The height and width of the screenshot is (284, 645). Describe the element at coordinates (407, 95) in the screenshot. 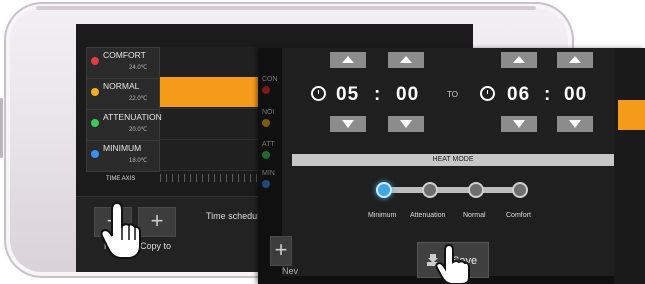

I see `from-minutes-value: 00` at that location.